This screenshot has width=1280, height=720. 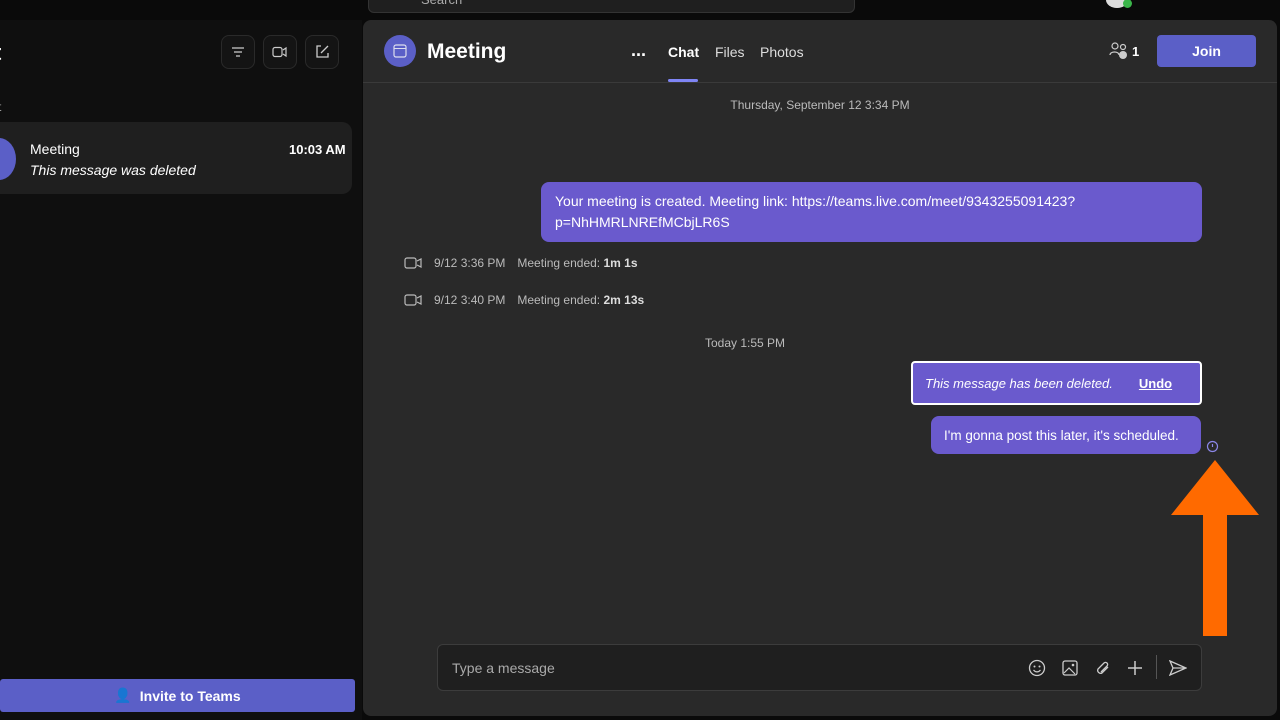 What do you see at coordinates (190, 695) in the screenshot?
I see `invite-label: Invite to Teams` at bounding box center [190, 695].